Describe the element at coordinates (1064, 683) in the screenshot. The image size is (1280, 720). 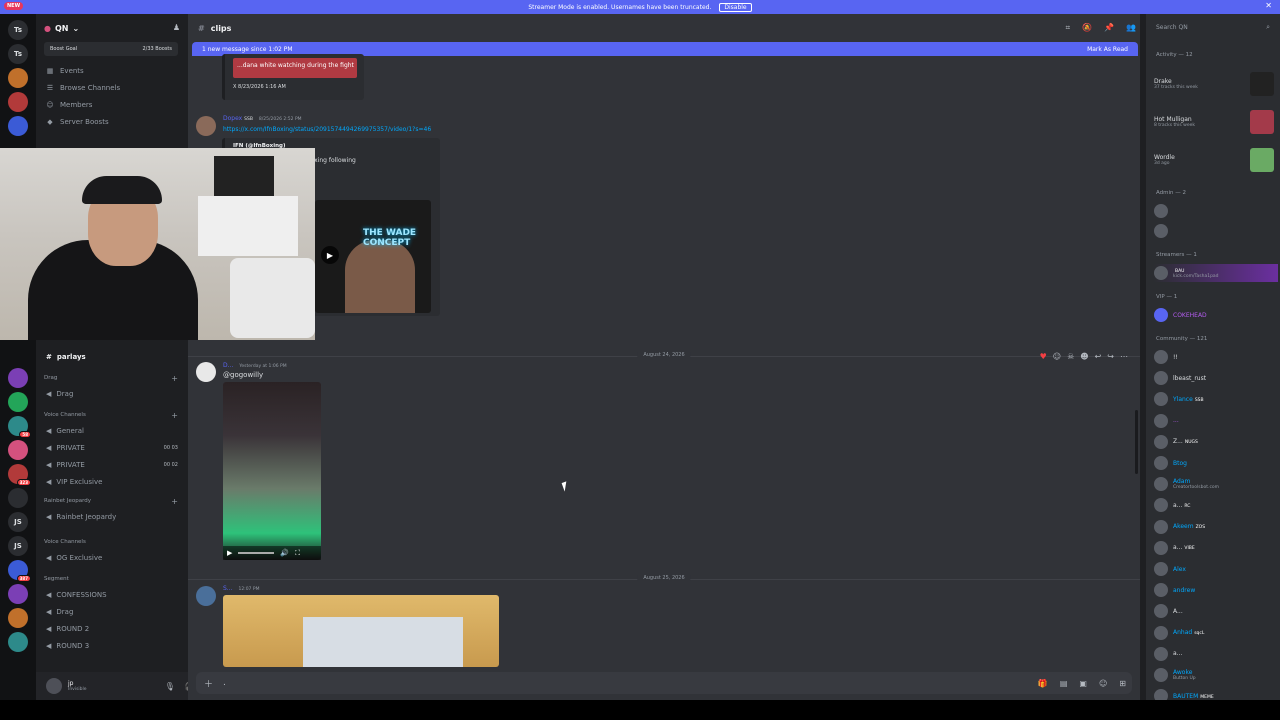
I see `gif-icon: ▤` at that location.